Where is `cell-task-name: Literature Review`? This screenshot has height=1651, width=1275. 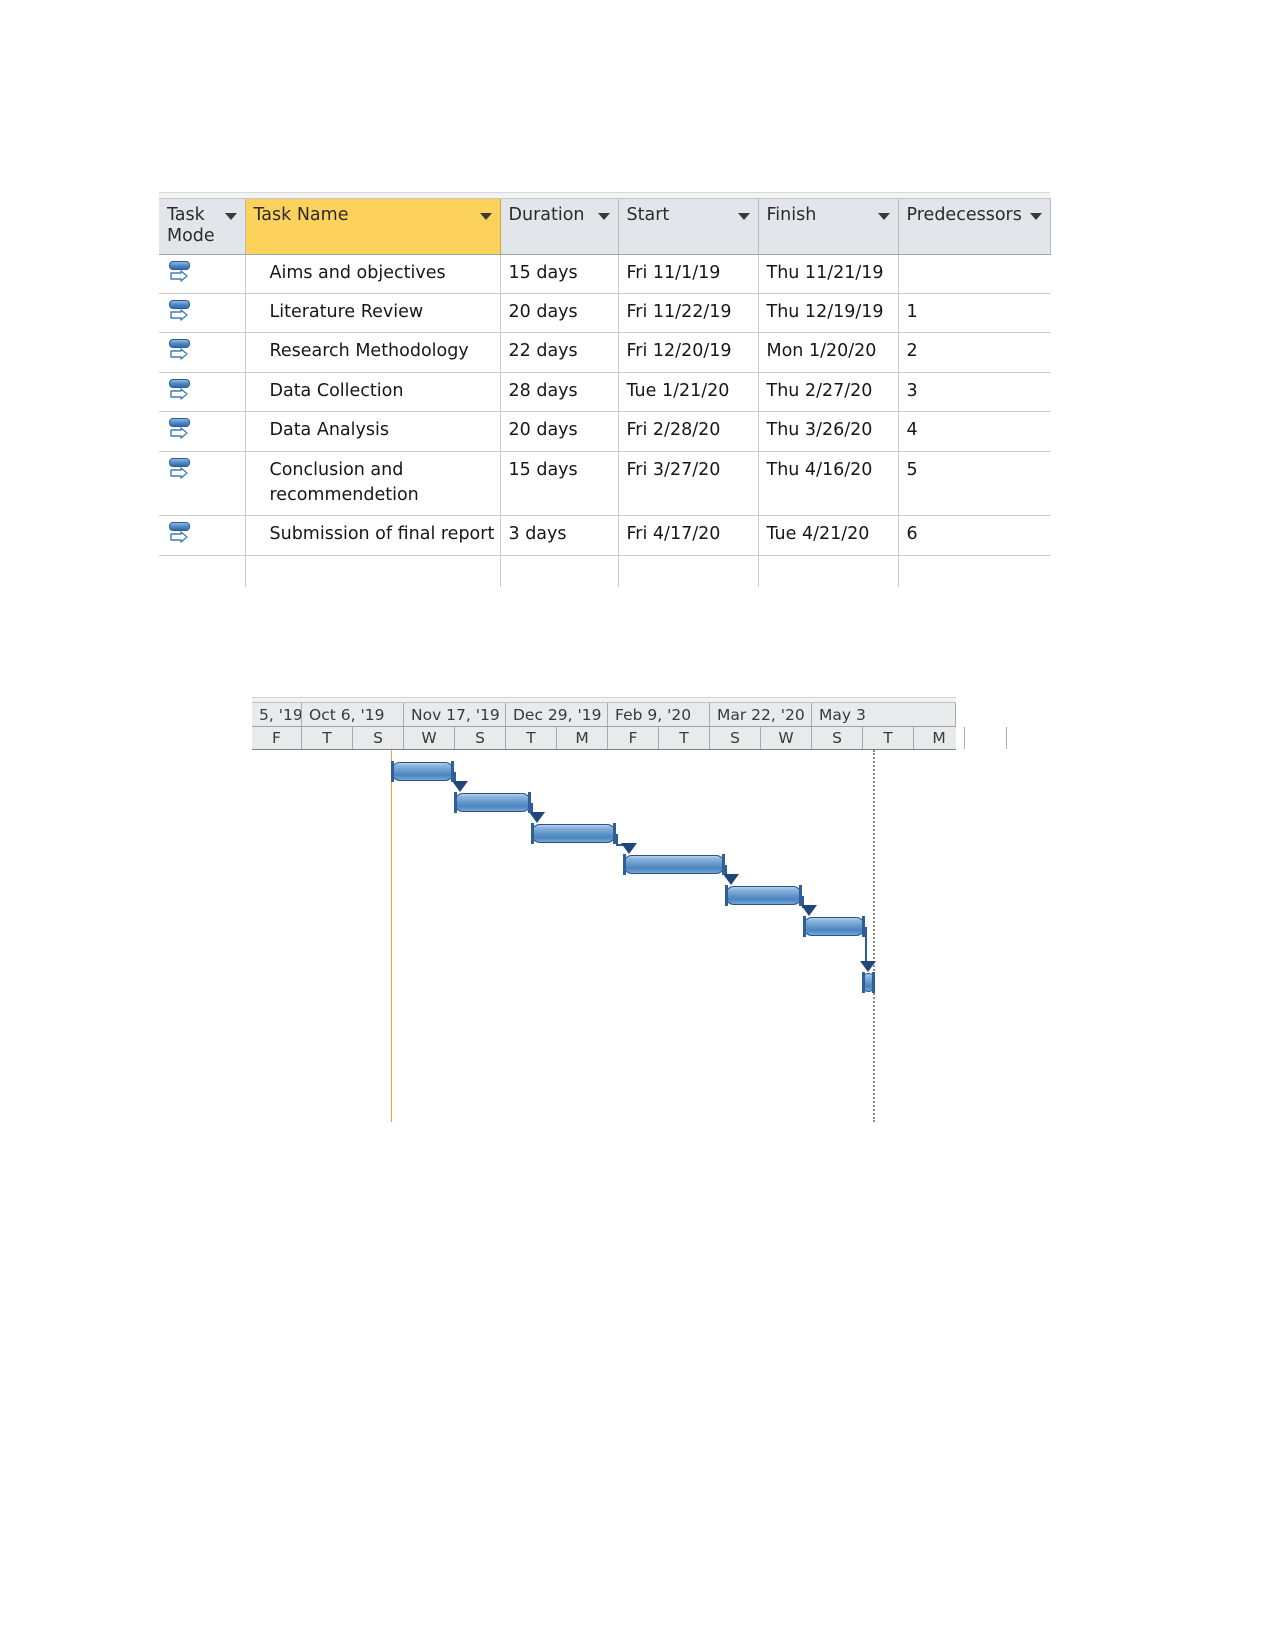 cell-task-name: Literature Review is located at coordinates (373, 313).